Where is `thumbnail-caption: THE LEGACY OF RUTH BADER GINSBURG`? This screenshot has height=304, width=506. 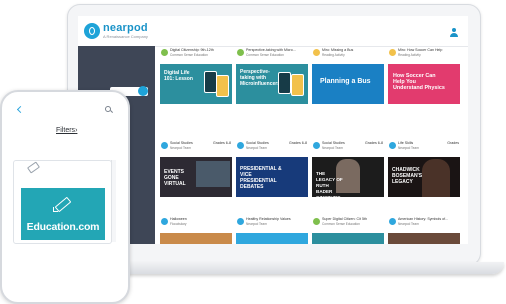
thumbnail-caption: THE LEGACY OF RUTH BADER GINSBURG is located at coordinates (329, 184).